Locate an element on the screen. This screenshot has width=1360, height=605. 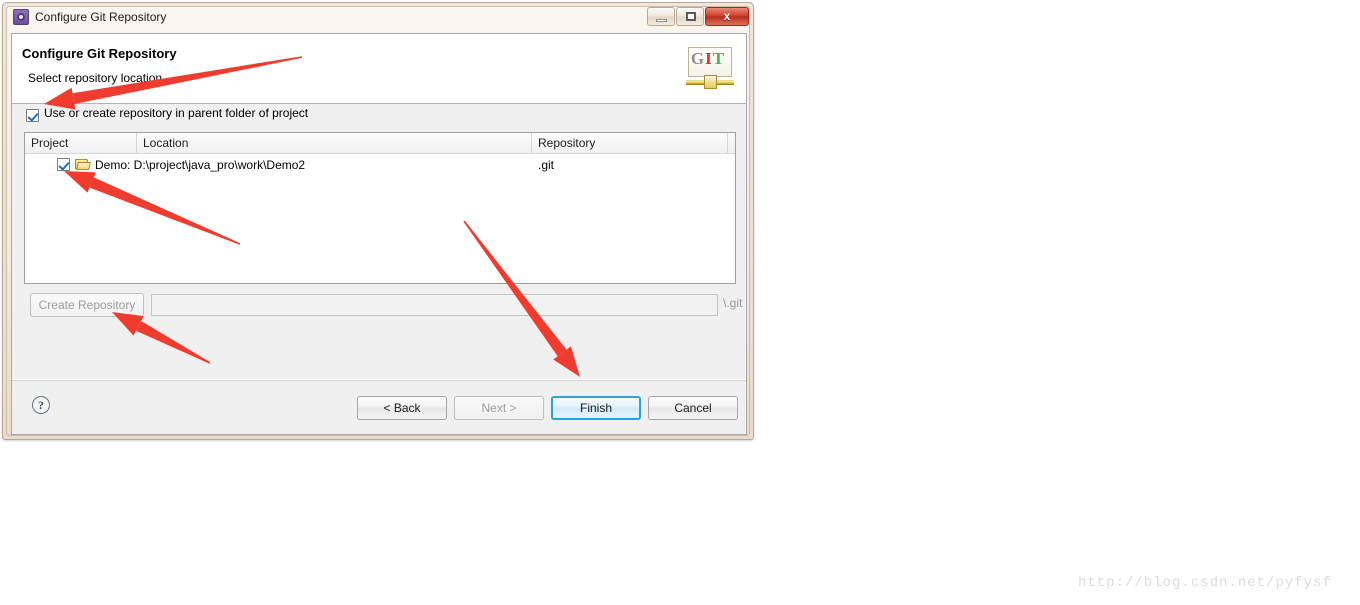
folder-icon-front is located at coordinates (83, 166).